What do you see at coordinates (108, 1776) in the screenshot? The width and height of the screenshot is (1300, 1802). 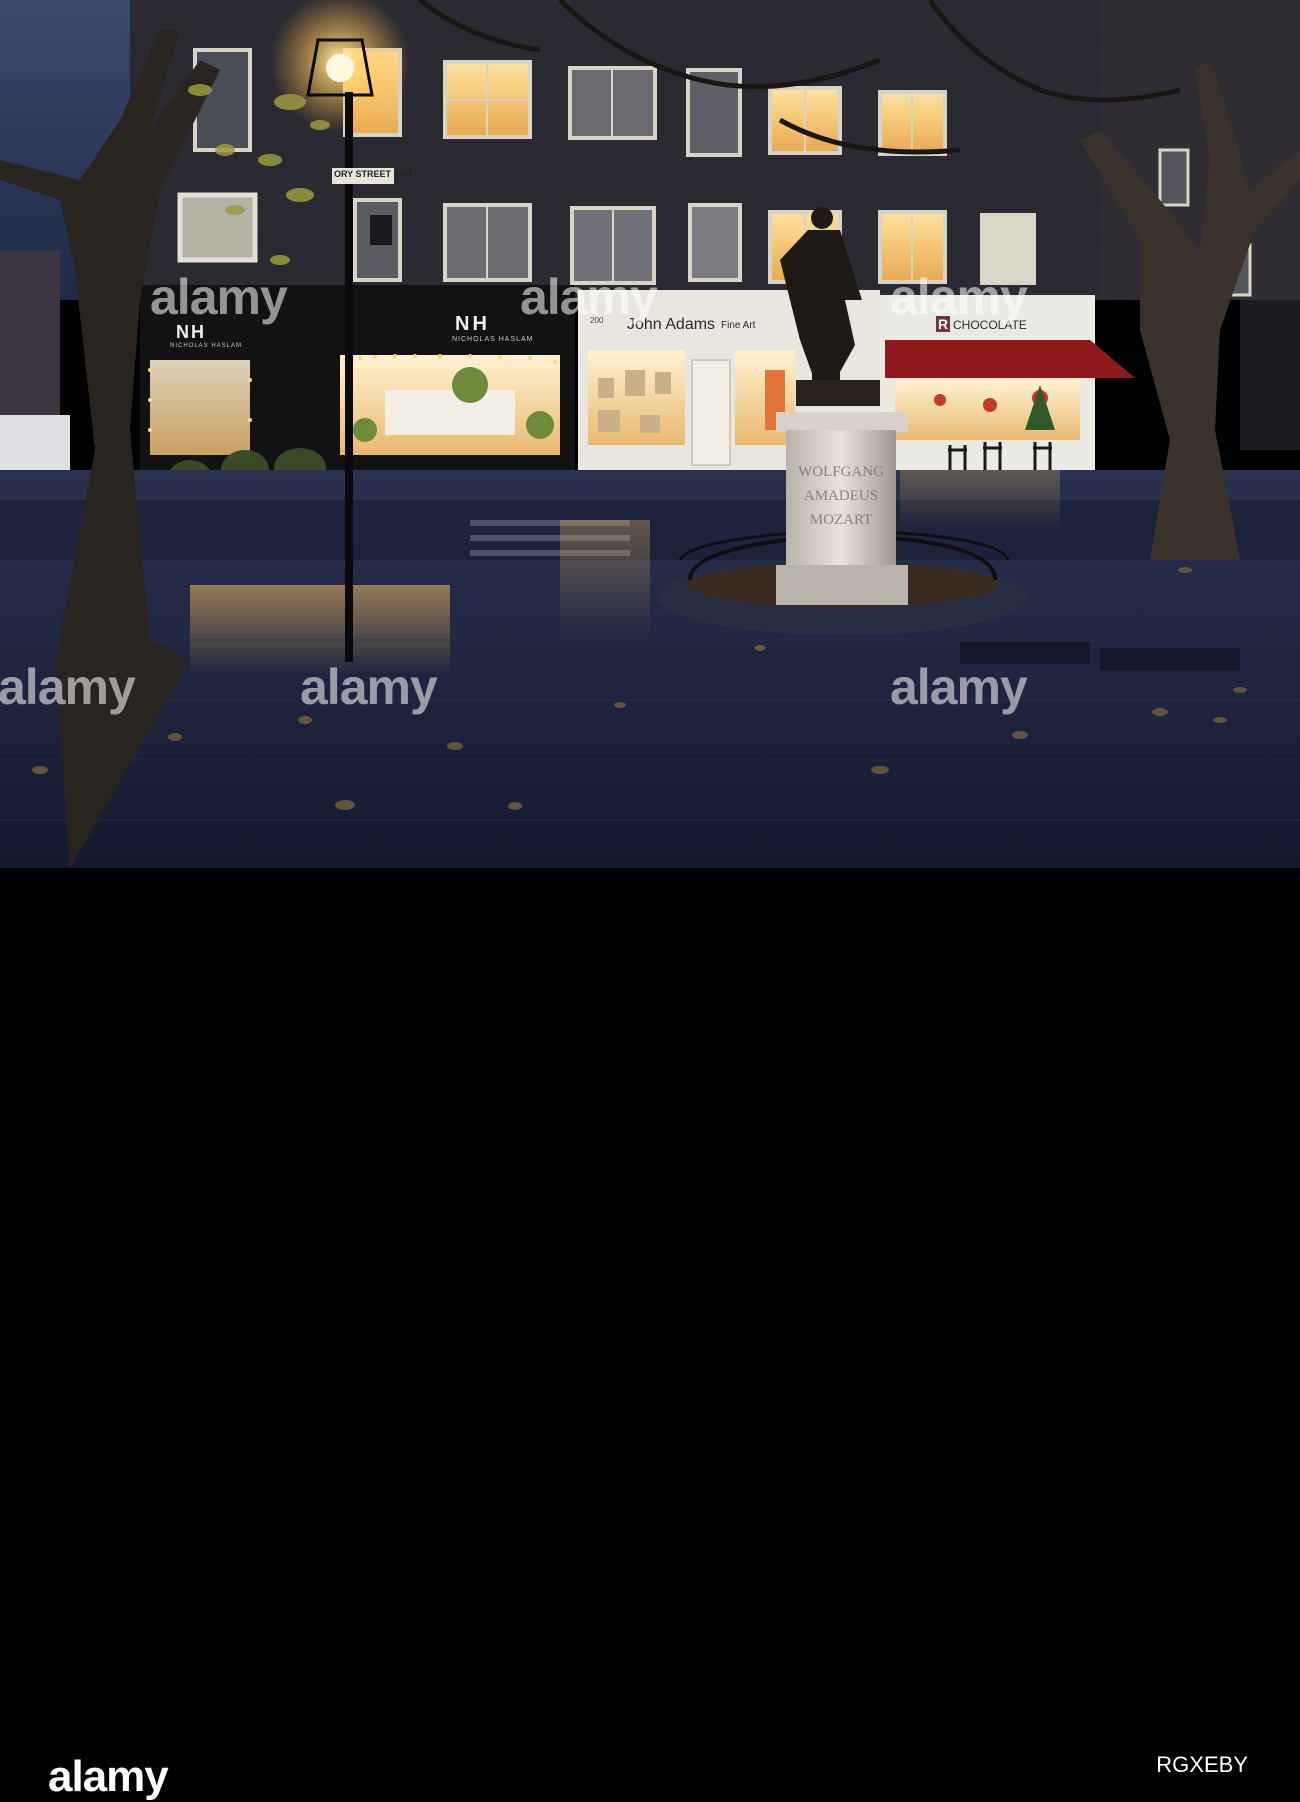 I see `footer-brand-logo: alamy` at bounding box center [108, 1776].